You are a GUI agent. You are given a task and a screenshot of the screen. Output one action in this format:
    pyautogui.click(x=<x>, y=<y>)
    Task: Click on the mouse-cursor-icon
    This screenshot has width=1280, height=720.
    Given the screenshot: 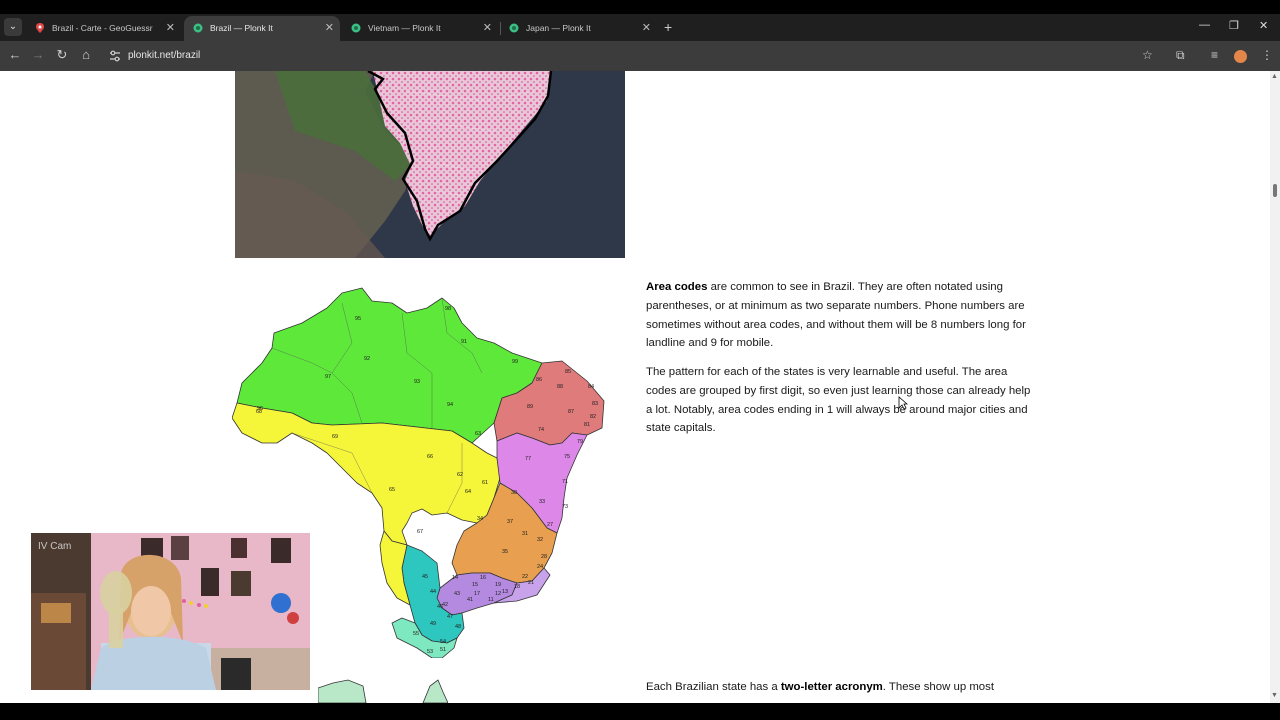 What is the action you would take?
    pyautogui.click(x=903, y=403)
    